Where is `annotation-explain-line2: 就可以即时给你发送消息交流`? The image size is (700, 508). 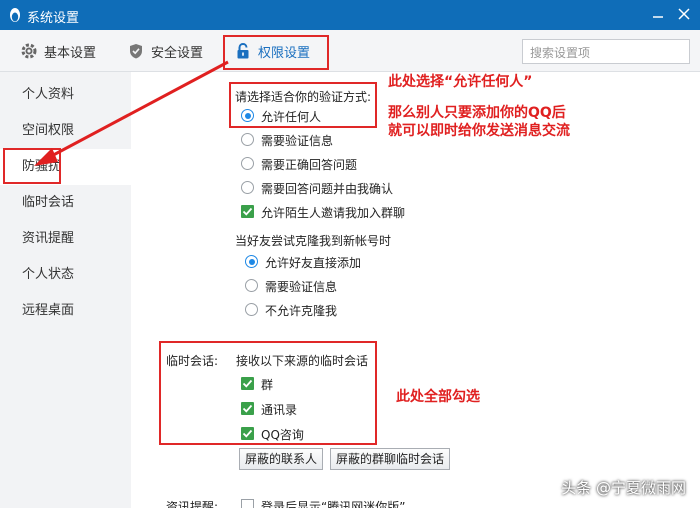 annotation-explain-line2: 就可以即时给你发送消息交流 is located at coordinates (479, 131).